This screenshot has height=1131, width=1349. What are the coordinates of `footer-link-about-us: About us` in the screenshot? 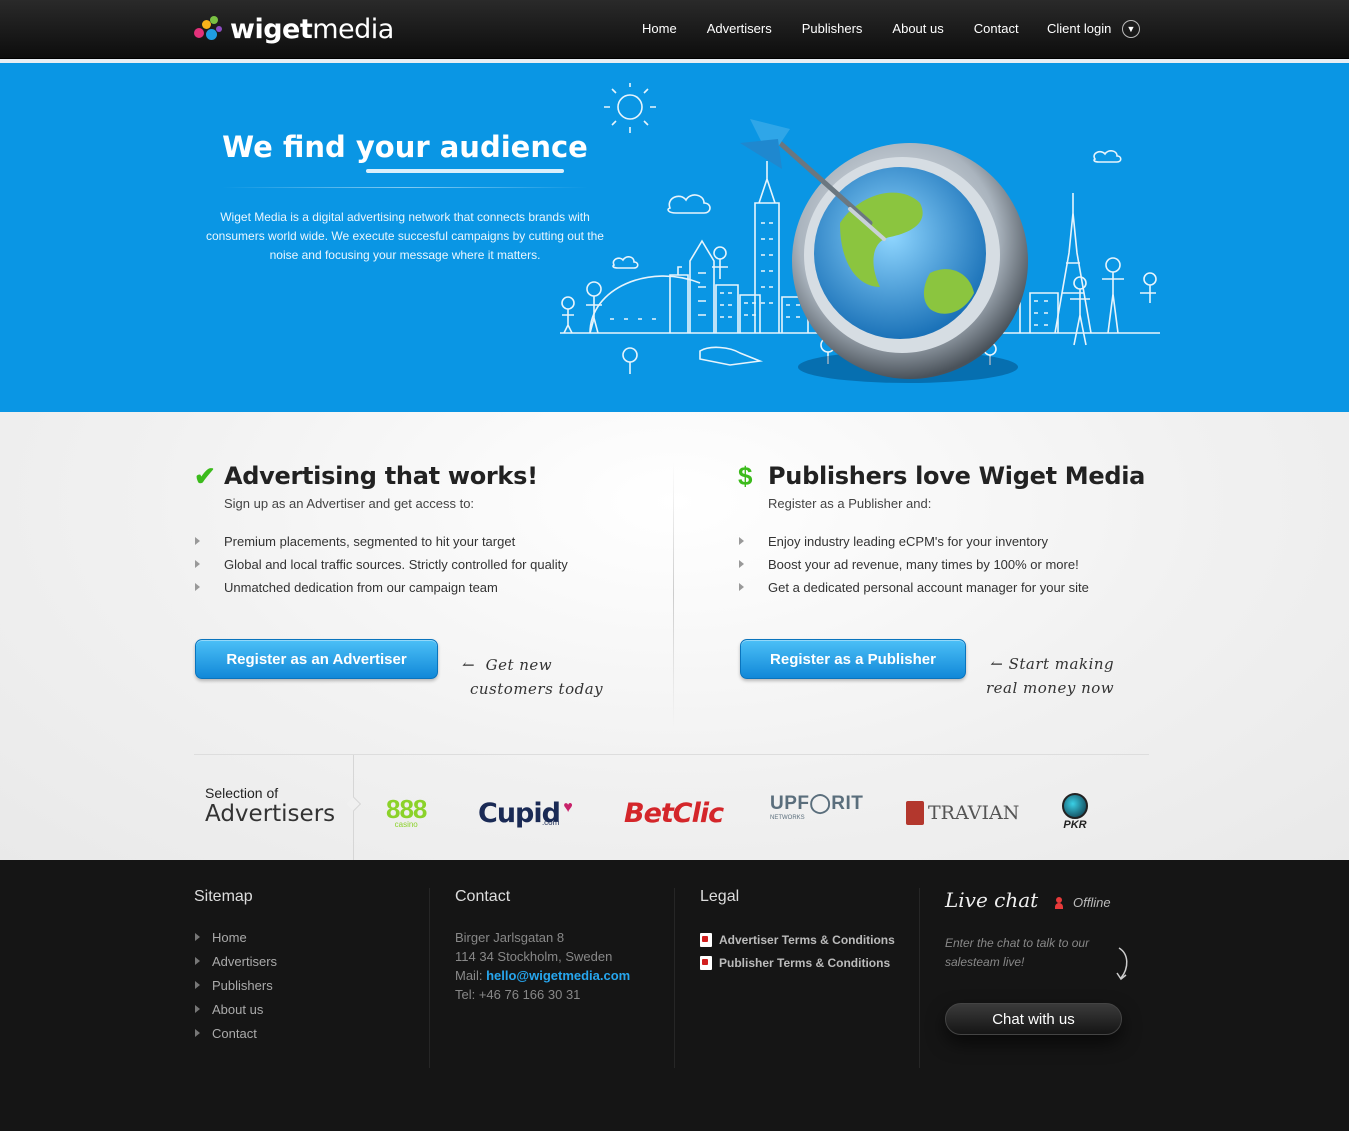 It's located at (304, 1014).